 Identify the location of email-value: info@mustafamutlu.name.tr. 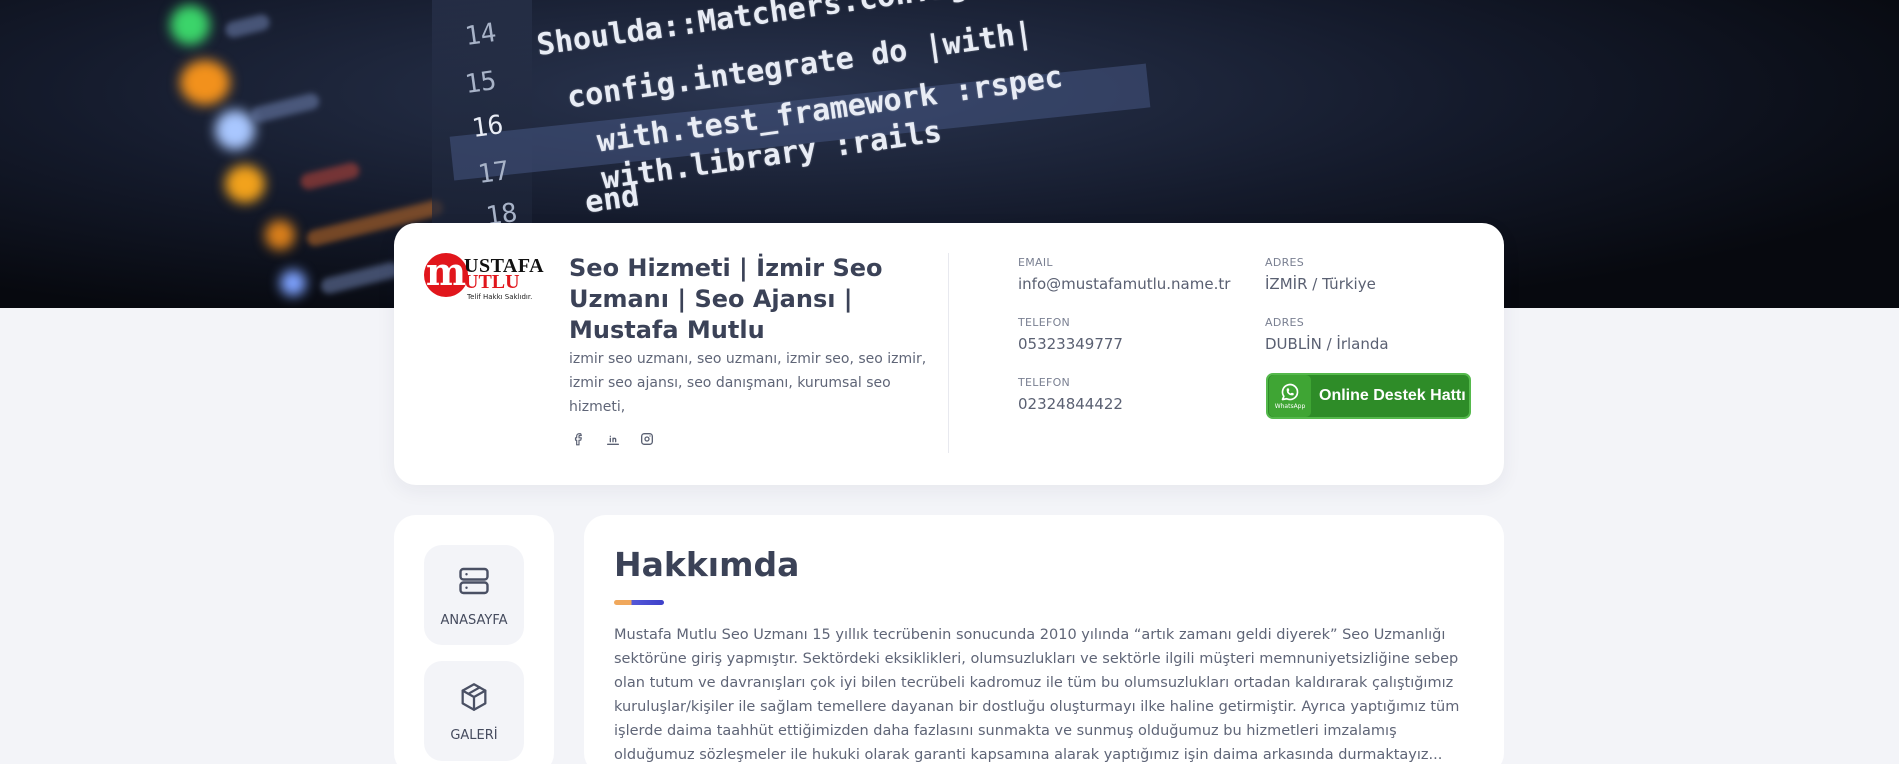
(1124, 284).